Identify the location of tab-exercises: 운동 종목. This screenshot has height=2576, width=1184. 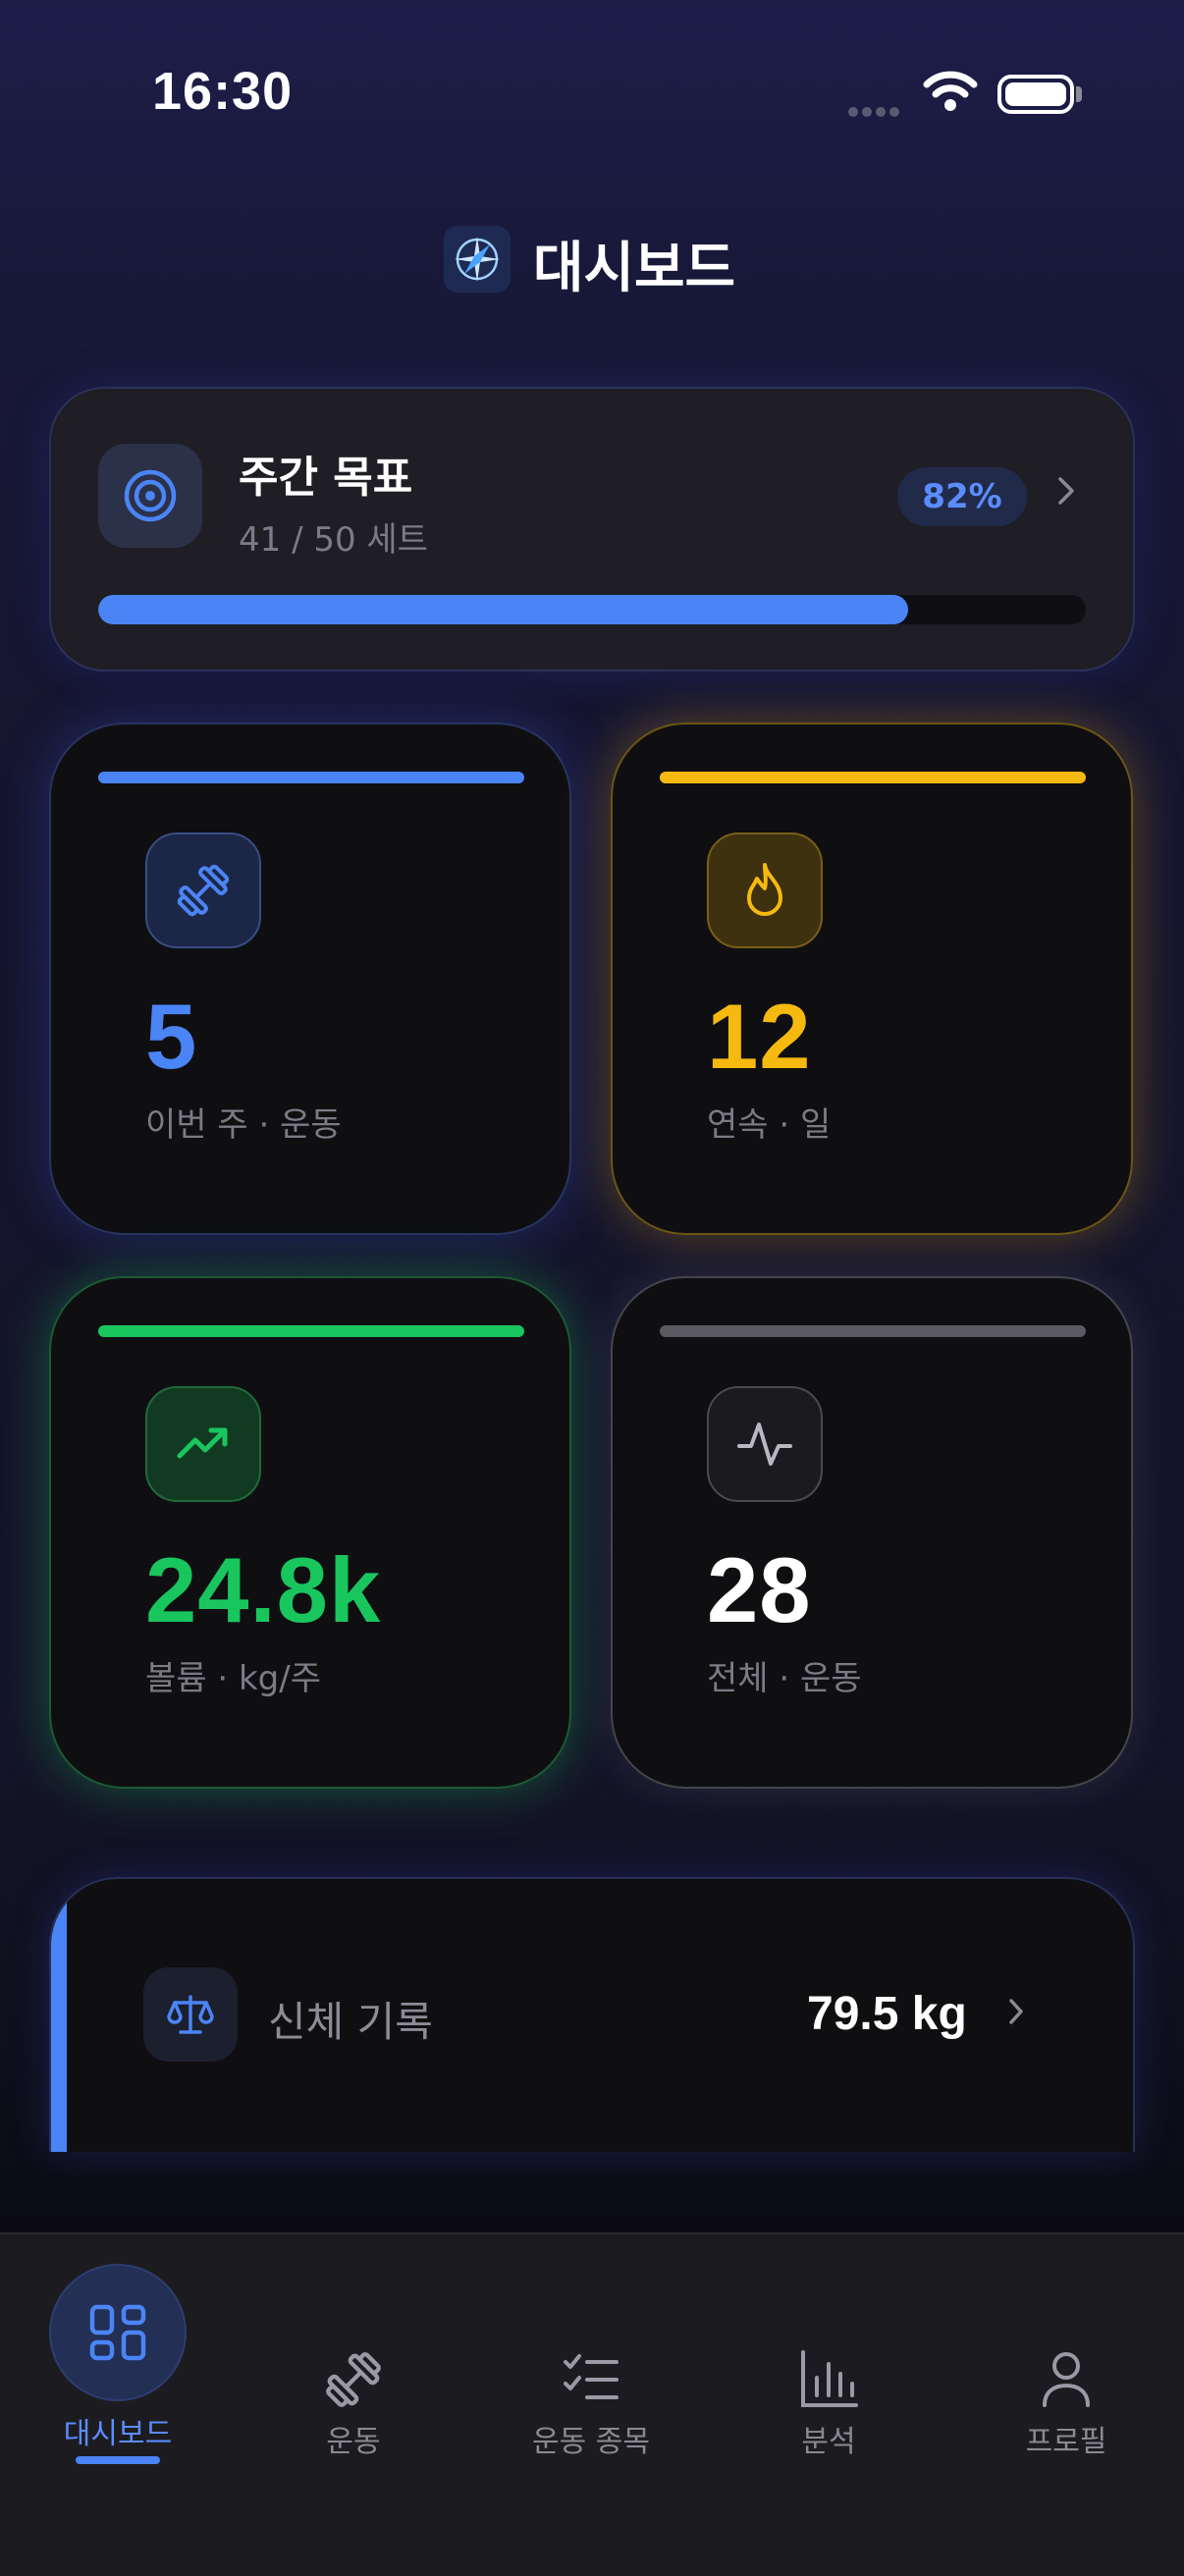
(591, 2405).